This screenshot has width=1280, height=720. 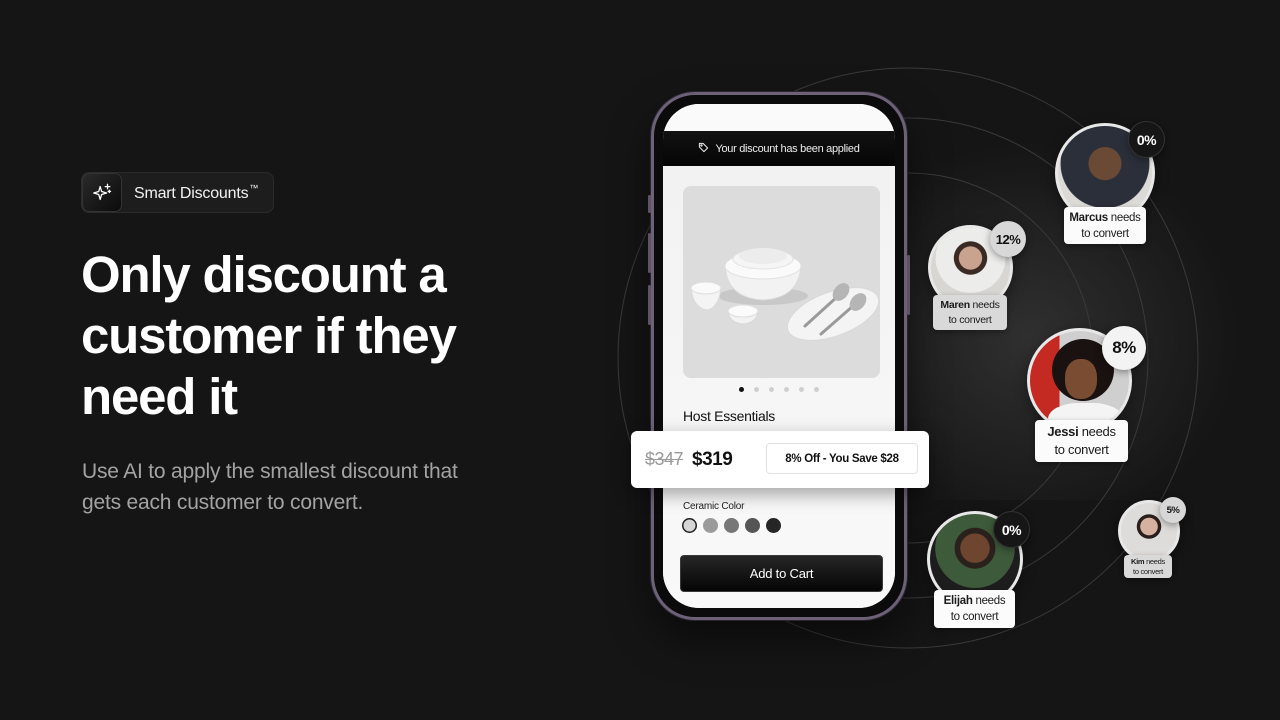 What do you see at coordinates (779, 148) in the screenshot?
I see `discount-applied-banner: Your discount has been applied` at bounding box center [779, 148].